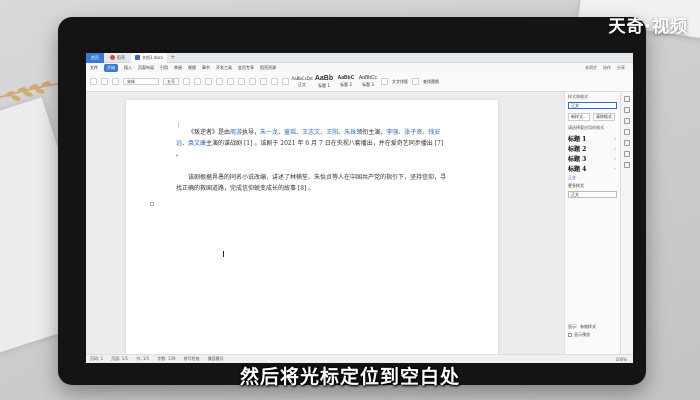 This screenshot has width=700, height=400. I want to click on style-label: 标题 2, so click(346, 84).